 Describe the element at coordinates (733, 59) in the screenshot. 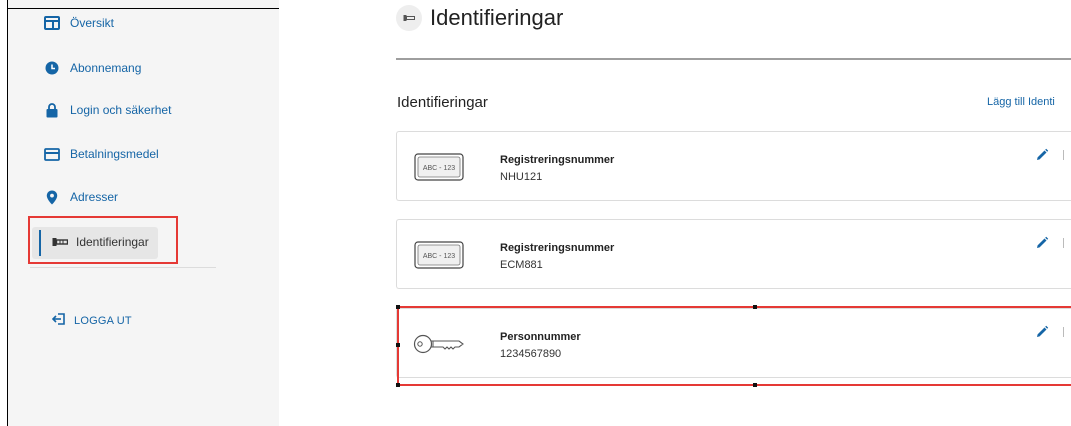

I see `header-divider` at that location.